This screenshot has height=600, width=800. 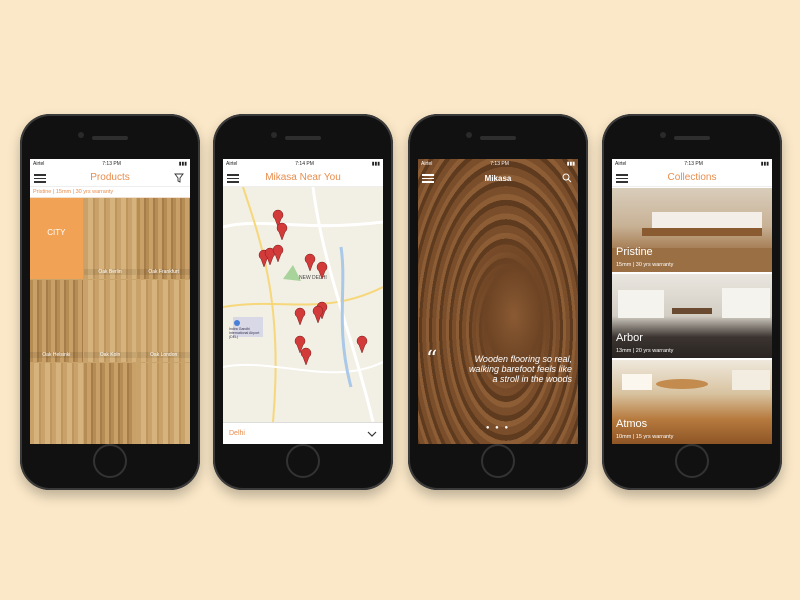 I want to click on lounge-image, so click(x=696, y=380).